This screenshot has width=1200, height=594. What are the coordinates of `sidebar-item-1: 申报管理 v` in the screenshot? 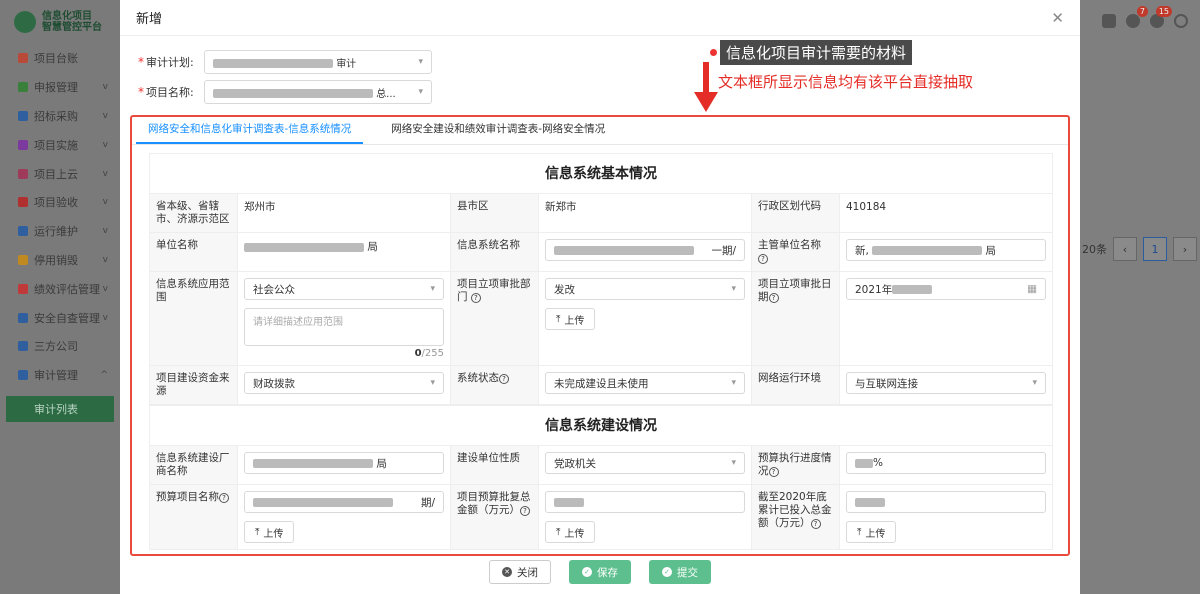 It's located at (60, 87).